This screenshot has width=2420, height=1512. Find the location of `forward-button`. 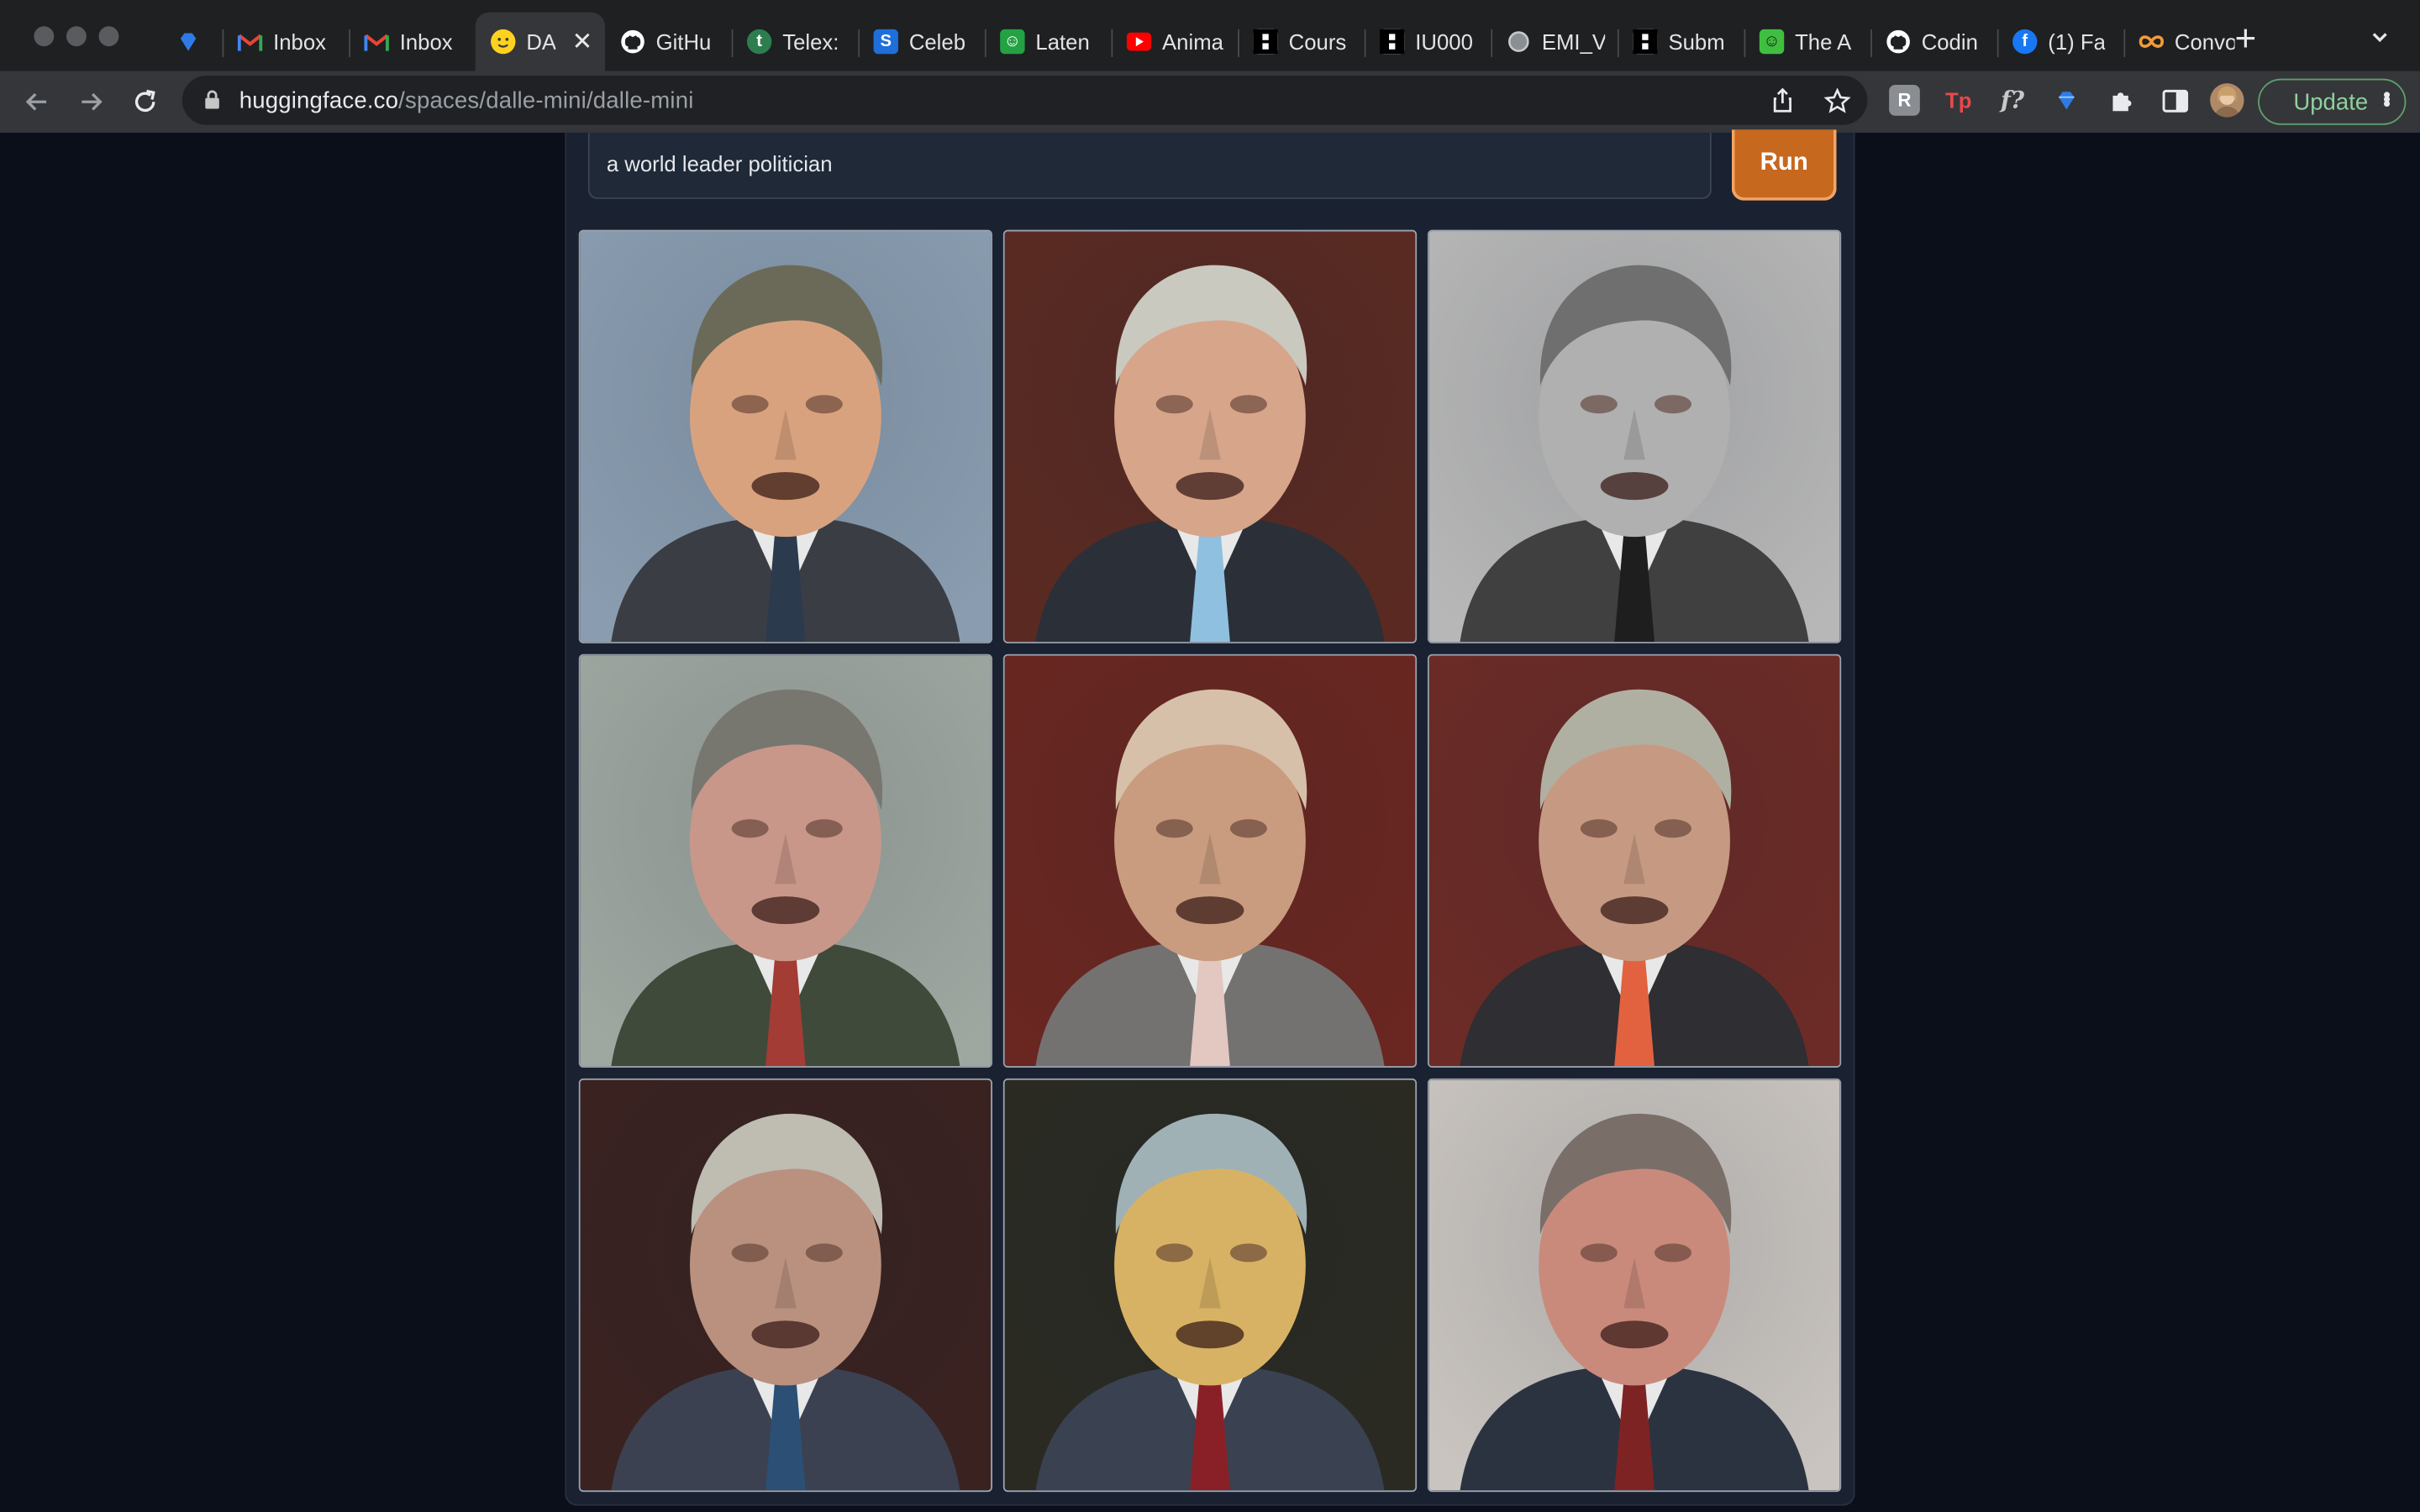

forward-button is located at coordinates (90, 101).